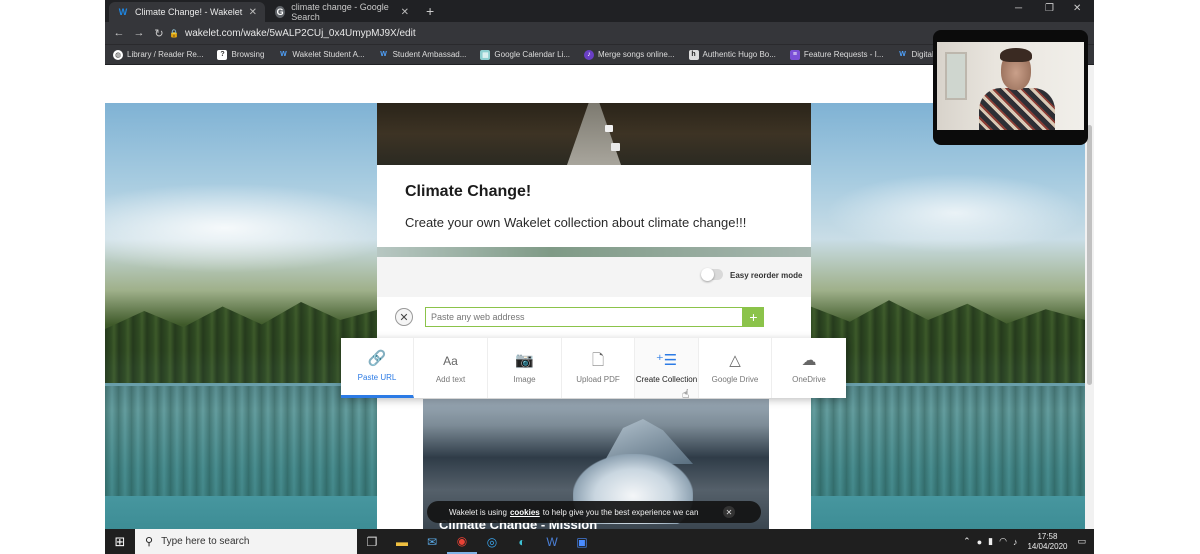  What do you see at coordinates (707, 274) in the screenshot?
I see `toggle-knob` at bounding box center [707, 274].